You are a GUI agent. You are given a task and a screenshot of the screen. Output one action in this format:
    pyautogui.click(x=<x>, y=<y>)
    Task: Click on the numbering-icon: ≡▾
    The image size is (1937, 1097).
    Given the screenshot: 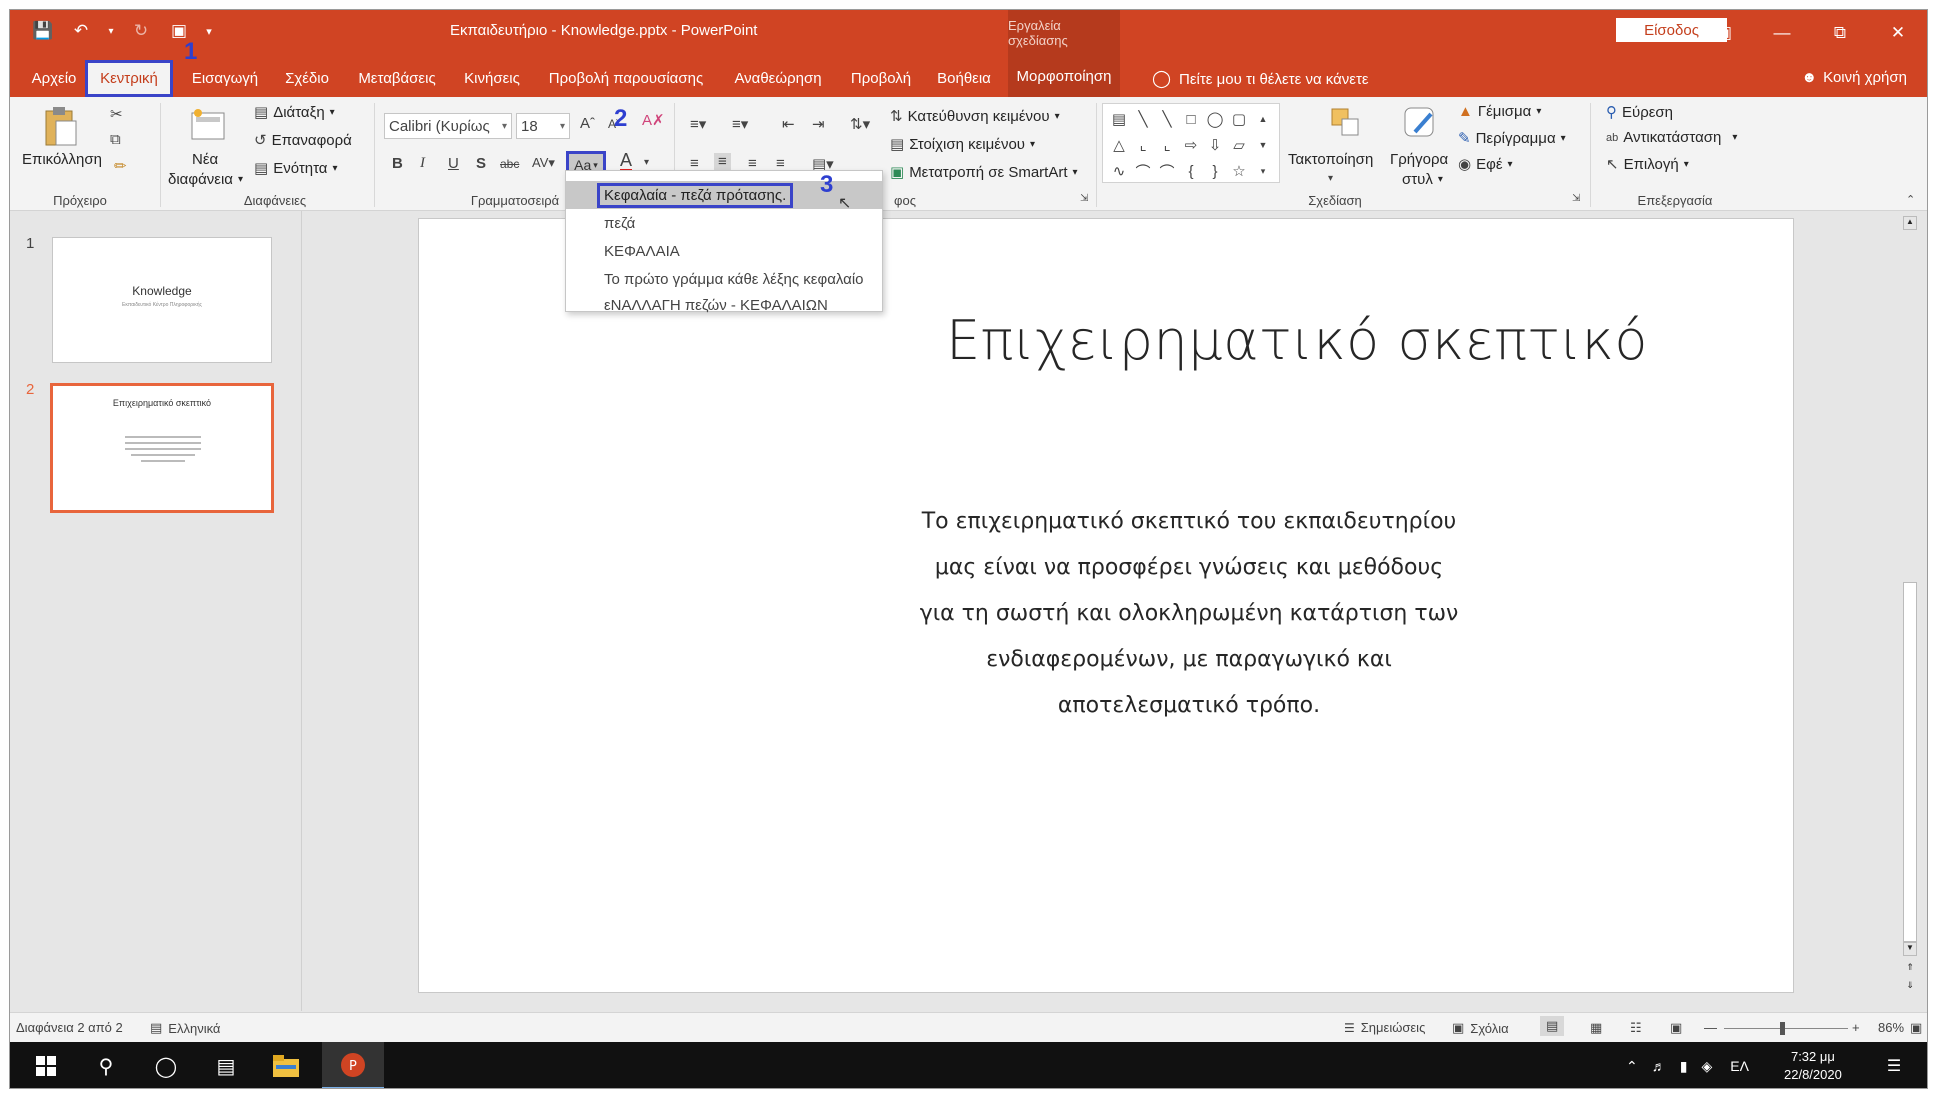 What is the action you would take?
    pyautogui.click(x=740, y=124)
    